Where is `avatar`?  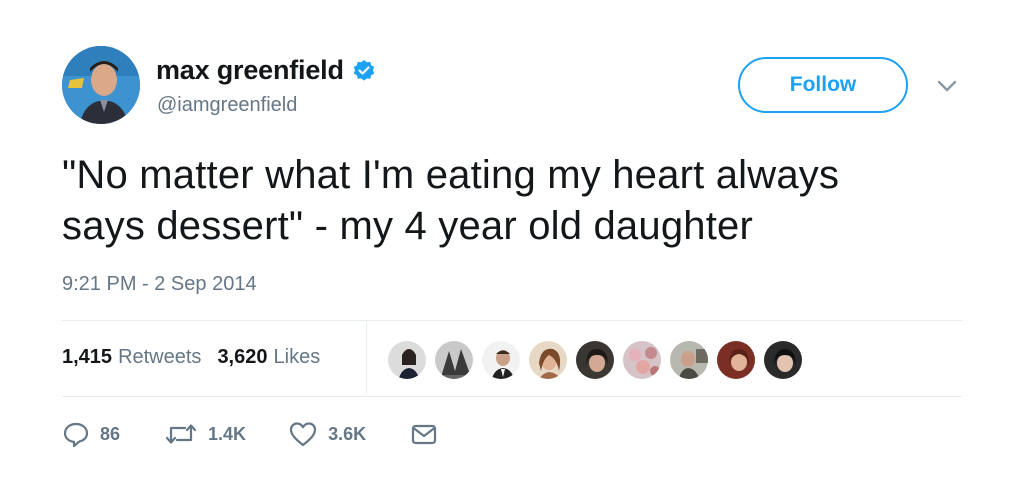 avatar is located at coordinates (101, 85).